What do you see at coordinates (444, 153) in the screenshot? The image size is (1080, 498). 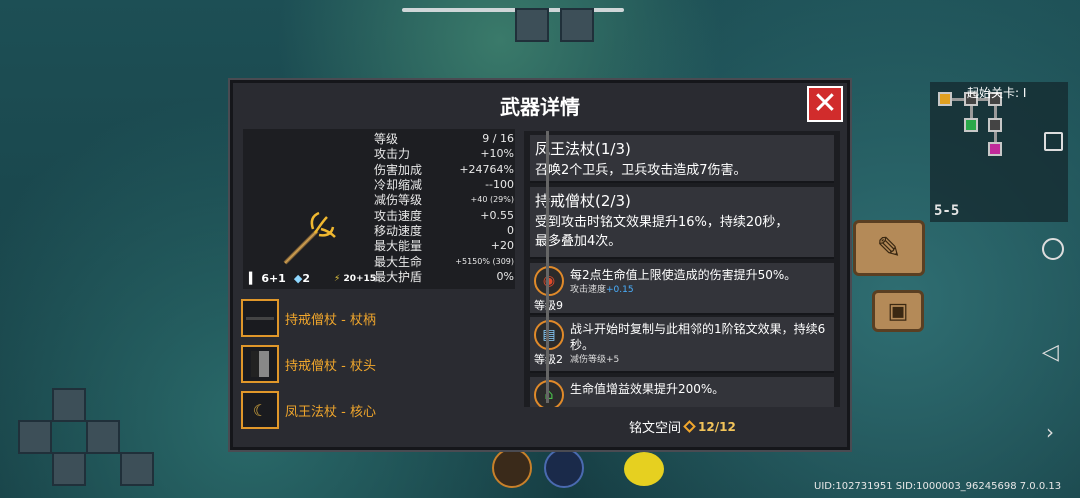 I see `stat-row: 攻击力 +10%` at bounding box center [444, 153].